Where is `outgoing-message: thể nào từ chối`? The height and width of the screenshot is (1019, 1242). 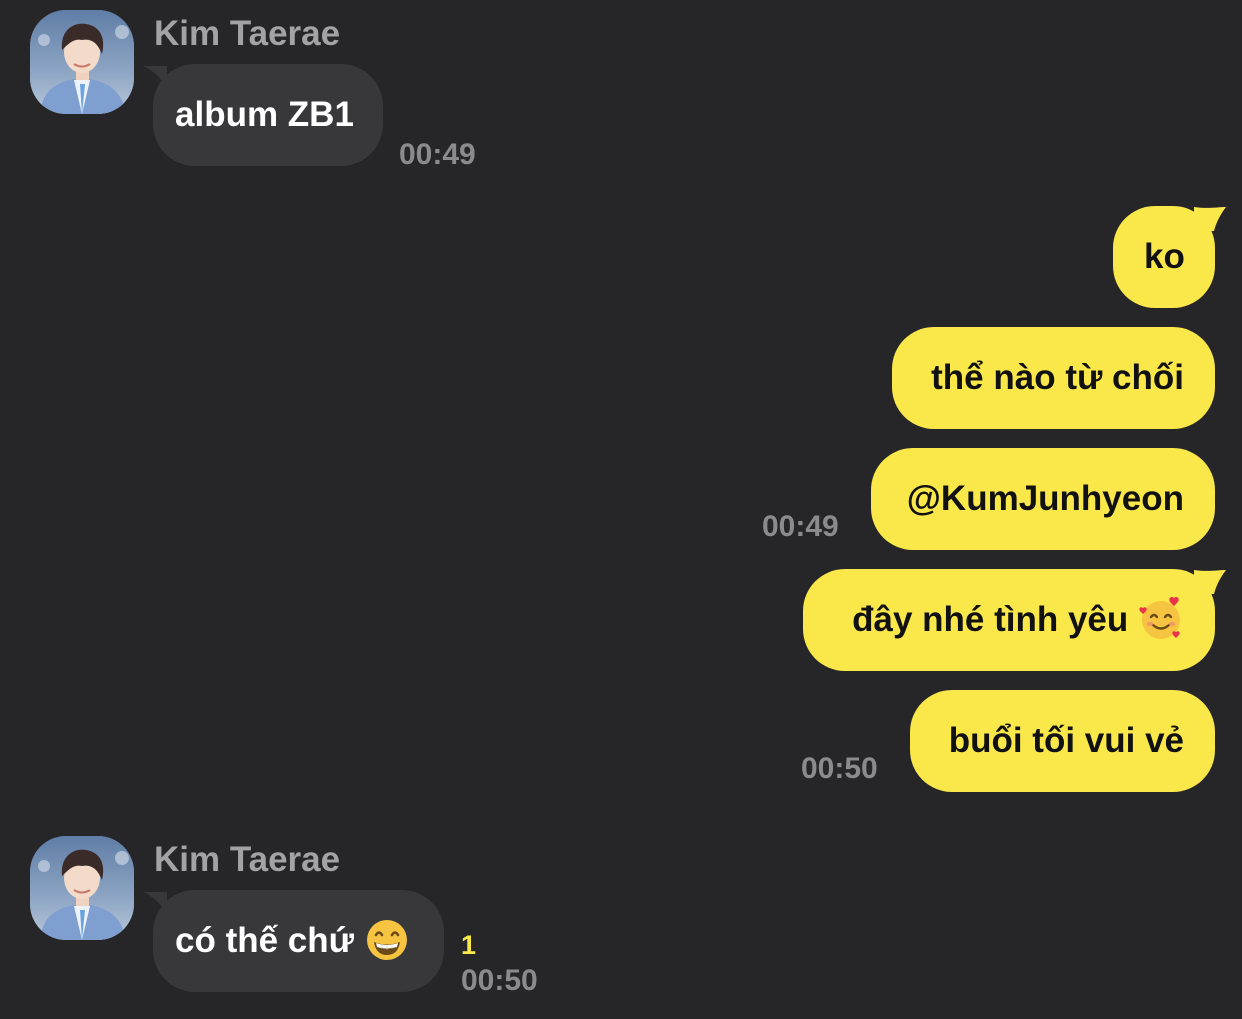 outgoing-message: thể nào từ chối is located at coordinates (1053, 378).